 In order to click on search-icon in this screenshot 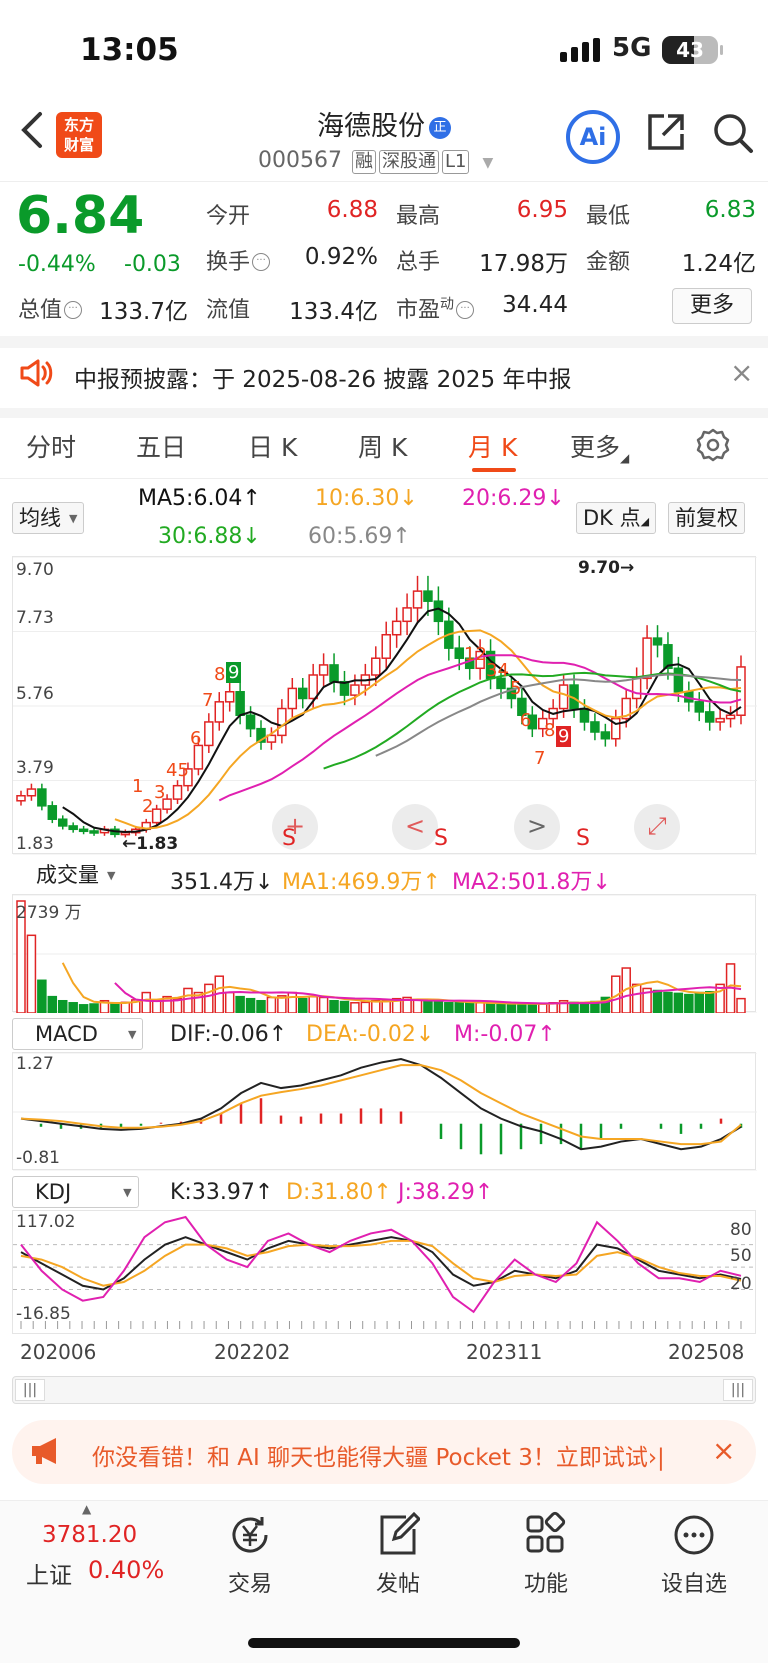, I will do `click(733, 133)`.